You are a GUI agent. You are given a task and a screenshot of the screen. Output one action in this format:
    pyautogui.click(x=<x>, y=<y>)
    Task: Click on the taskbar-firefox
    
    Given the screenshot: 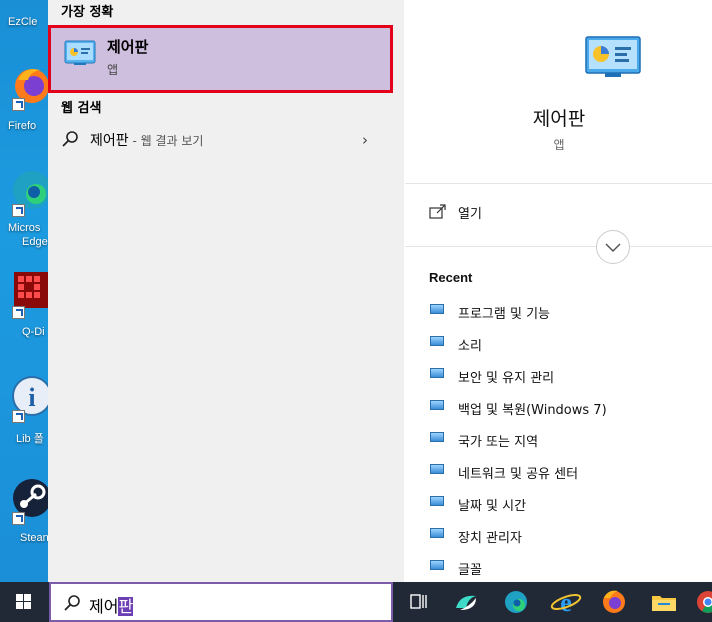 What is the action you would take?
    pyautogui.click(x=614, y=602)
    